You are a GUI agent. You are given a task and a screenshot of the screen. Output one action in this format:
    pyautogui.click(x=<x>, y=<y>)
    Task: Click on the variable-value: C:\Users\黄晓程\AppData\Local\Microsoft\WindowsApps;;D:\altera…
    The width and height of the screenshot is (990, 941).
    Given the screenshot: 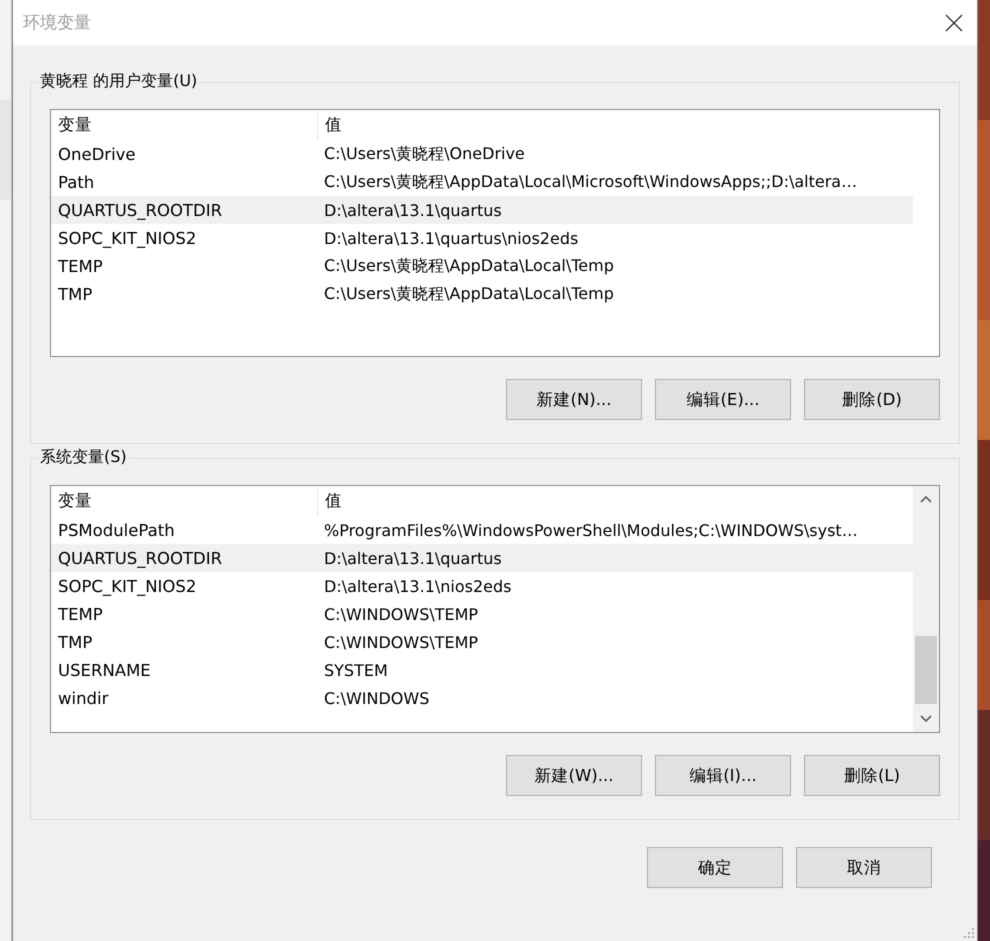 What is the action you would take?
    pyautogui.click(x=590, y=182)
    